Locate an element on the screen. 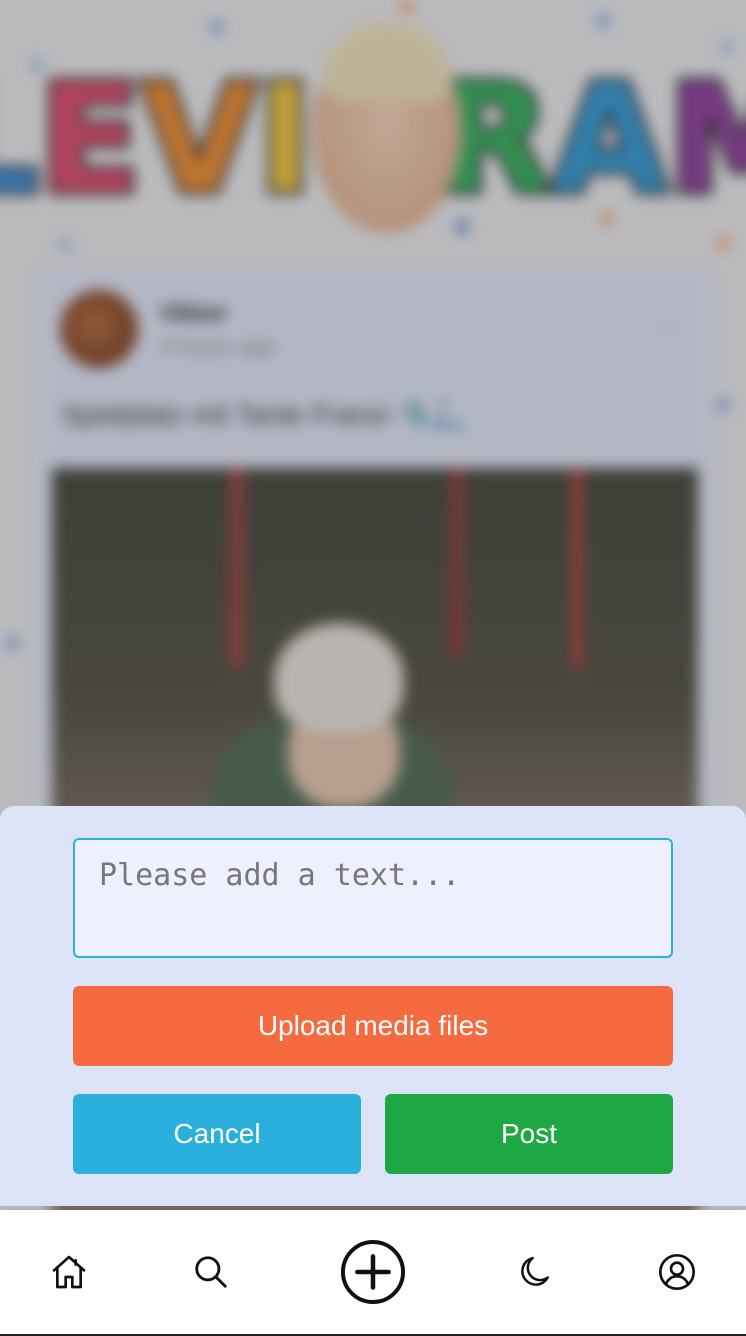 This screenshot has height=1336, width=746. nav-create is located at coordinates (373, 1272).